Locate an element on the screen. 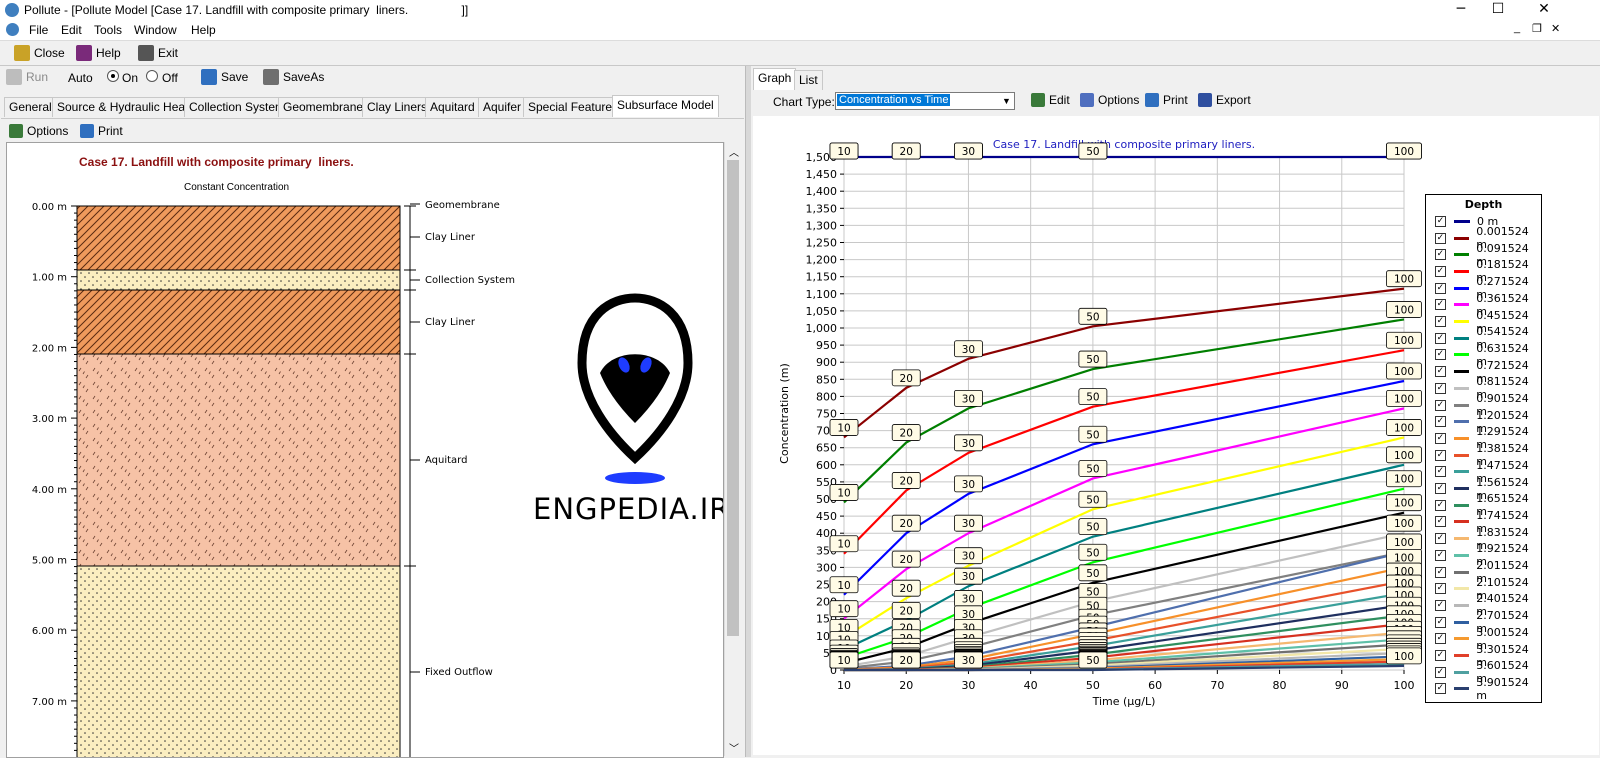 The width and height of the screenshot is (1600, 758). svg-text: 20 is located at coordinates (906, 661).